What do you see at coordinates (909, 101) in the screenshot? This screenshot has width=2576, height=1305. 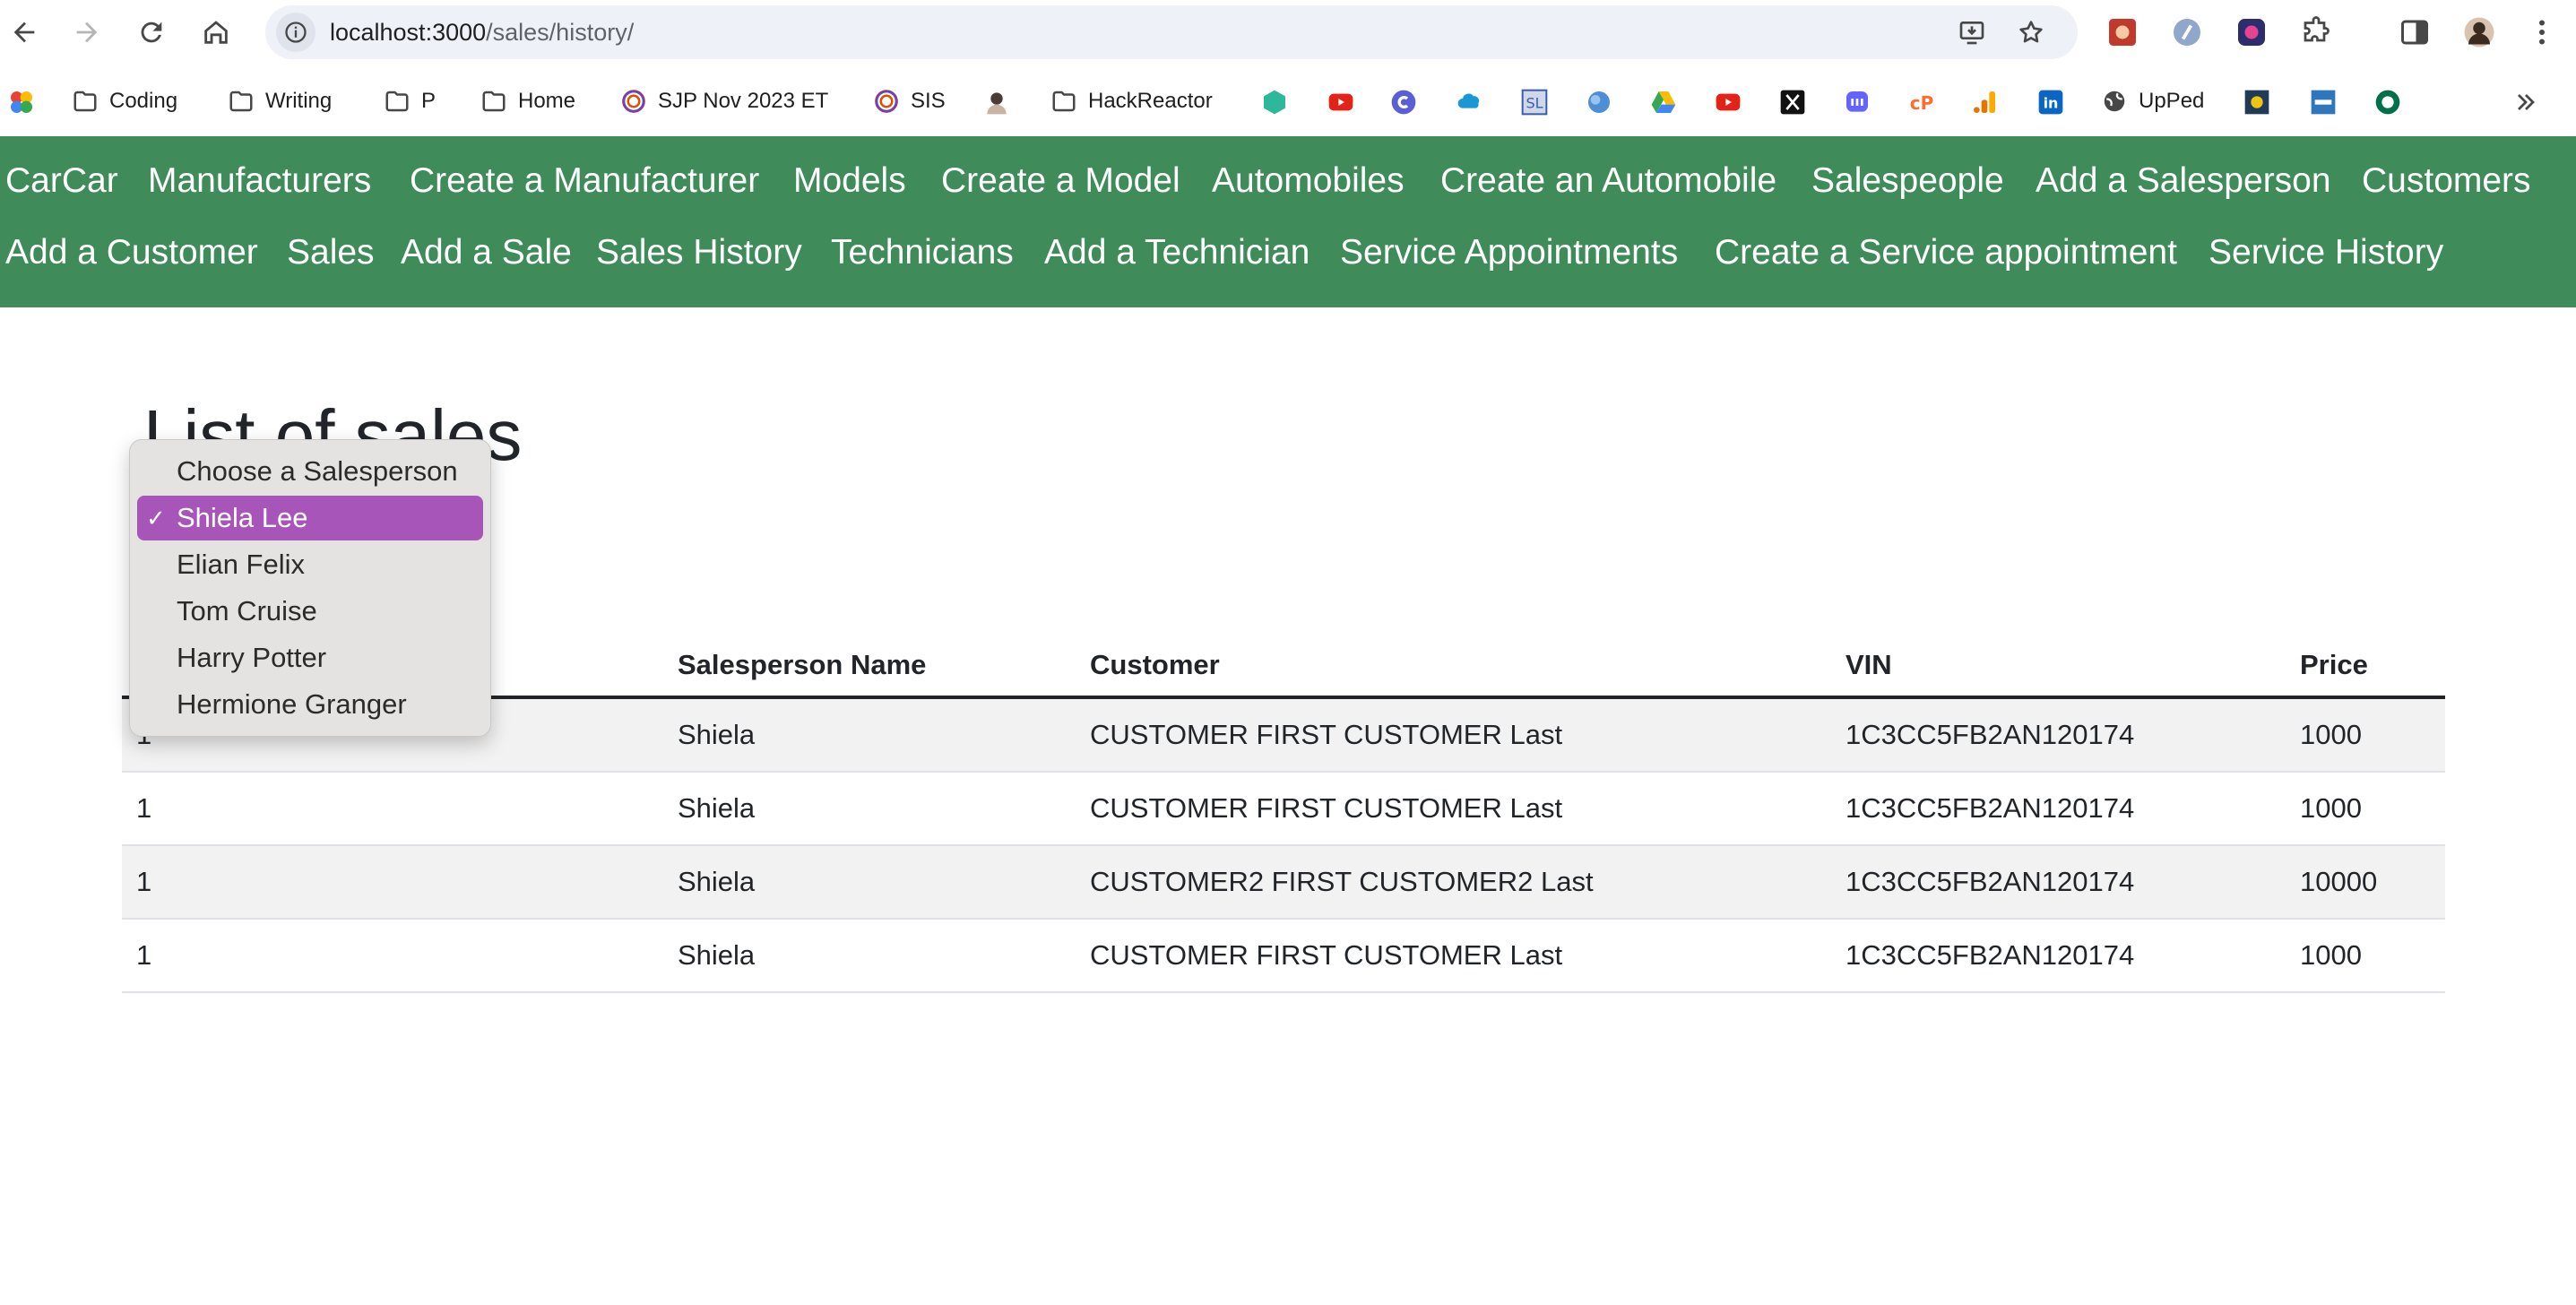 I see `bookmark-sis: SIS` at bounding box center [909, 101].